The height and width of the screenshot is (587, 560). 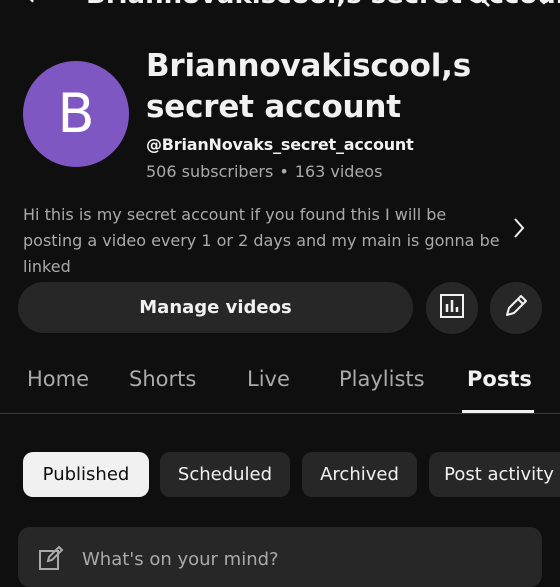 I want to click on tab-playlists: Playlists, so click(x=382, y=379).